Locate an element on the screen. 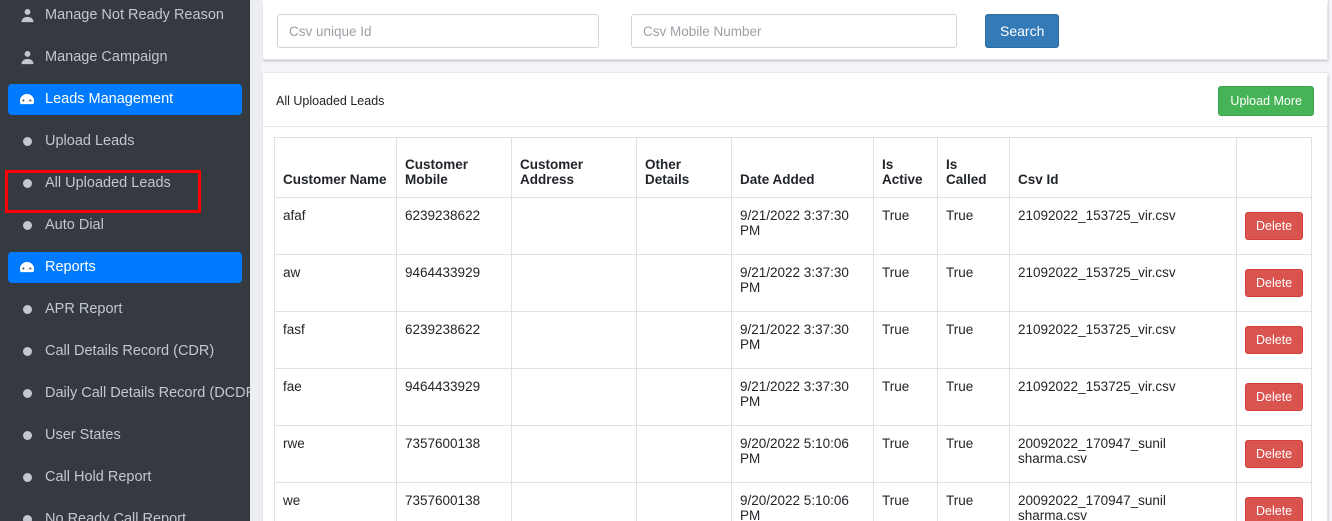 Image resolution: width=1332 pixels, height=521 pixels. table-column-header: Csv Id is located at coordinates (1123, 167).